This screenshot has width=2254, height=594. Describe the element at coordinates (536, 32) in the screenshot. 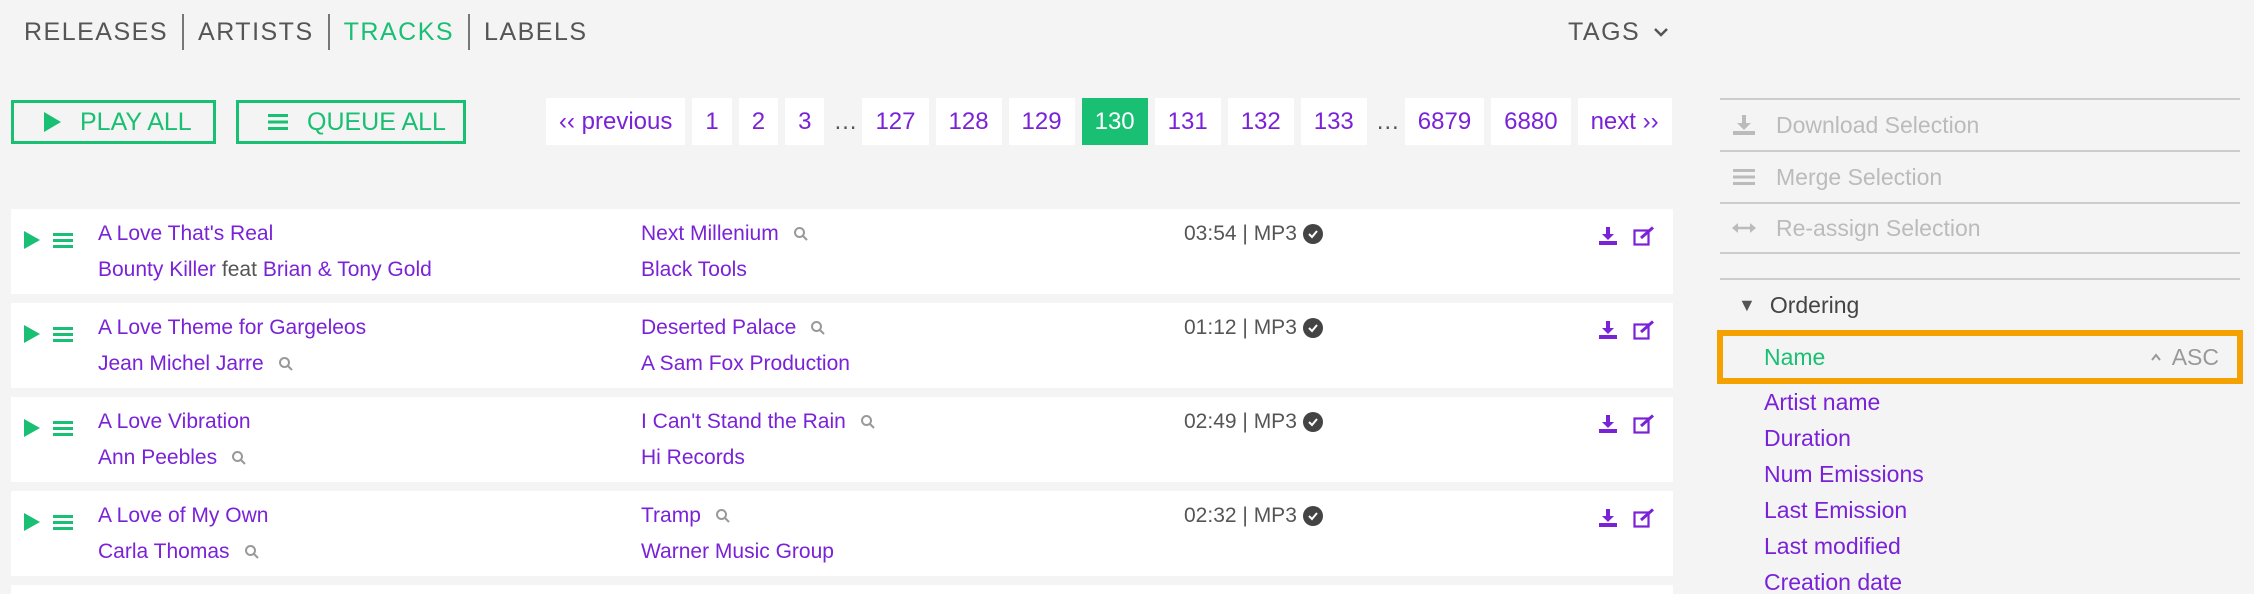

I see `nav-labels: LABELS` at that location.